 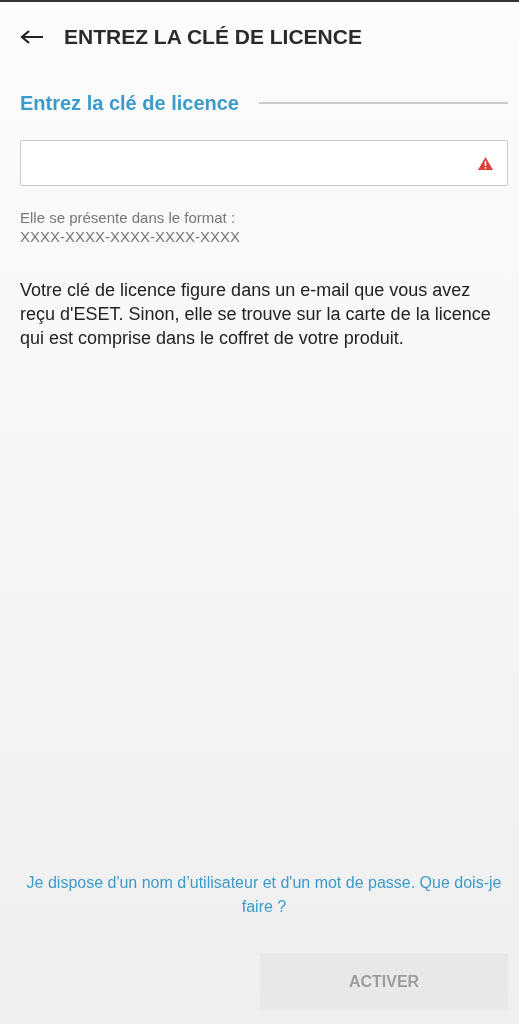 What do you see at coordinates (129, 103) in the screenshot?
I see `section-title: Entrez la clé de licence` at bounding box center [129, 103].